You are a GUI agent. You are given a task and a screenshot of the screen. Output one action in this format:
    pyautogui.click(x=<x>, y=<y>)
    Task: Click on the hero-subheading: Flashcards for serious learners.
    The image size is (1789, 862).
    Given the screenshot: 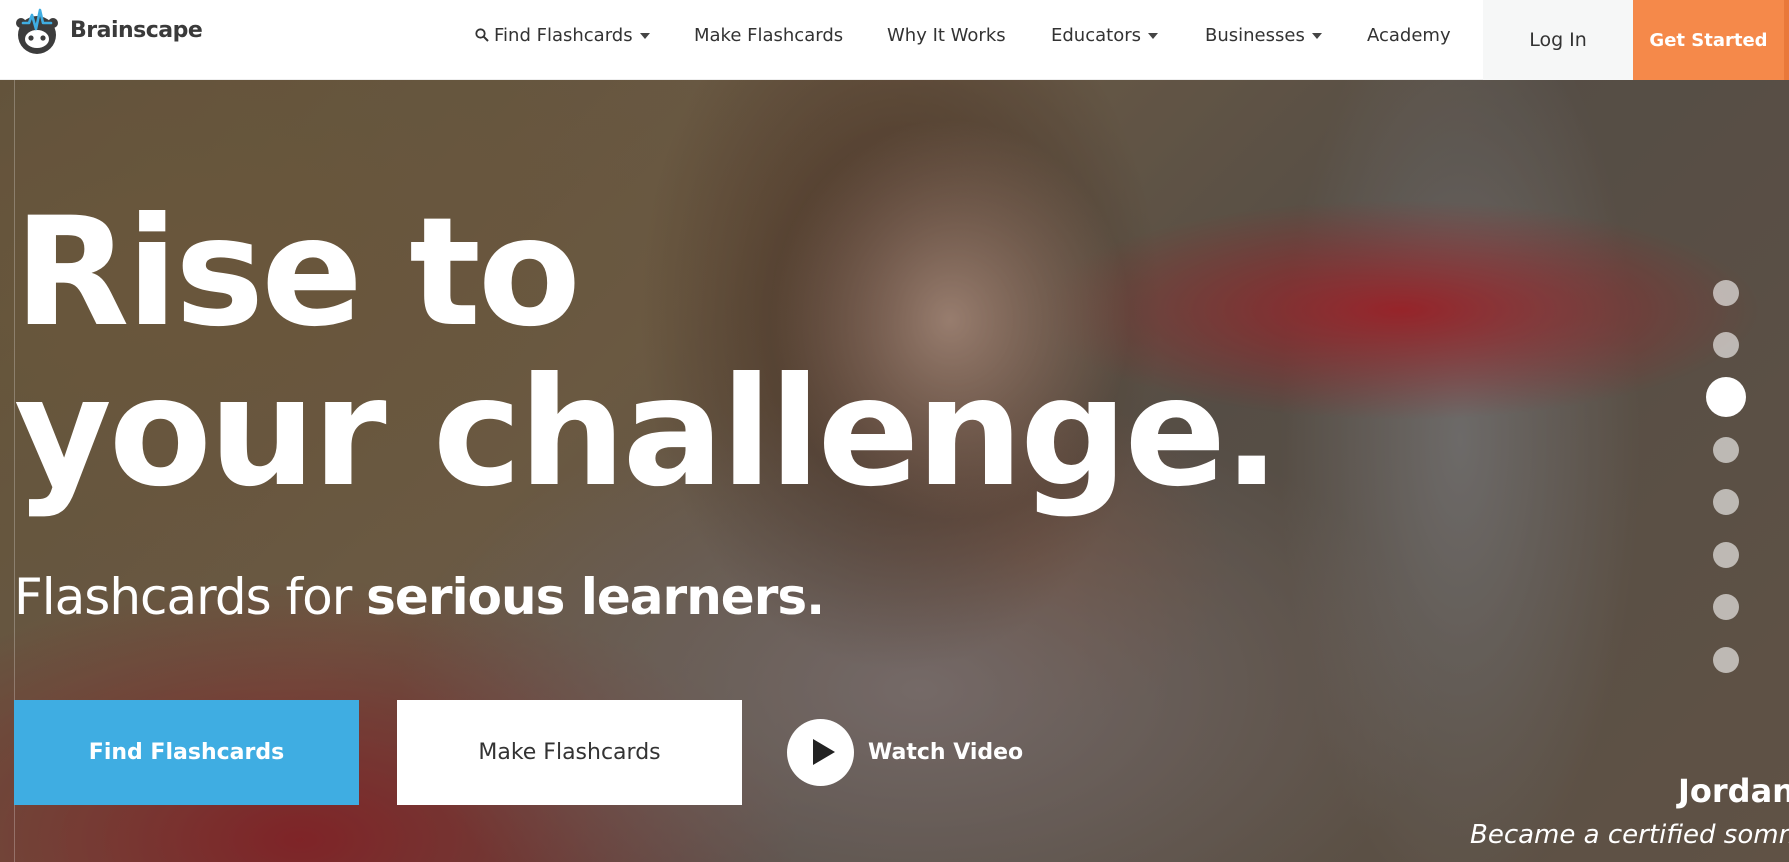 What is the action you would take?
    pyautogui.click(x=419, y=597)
    